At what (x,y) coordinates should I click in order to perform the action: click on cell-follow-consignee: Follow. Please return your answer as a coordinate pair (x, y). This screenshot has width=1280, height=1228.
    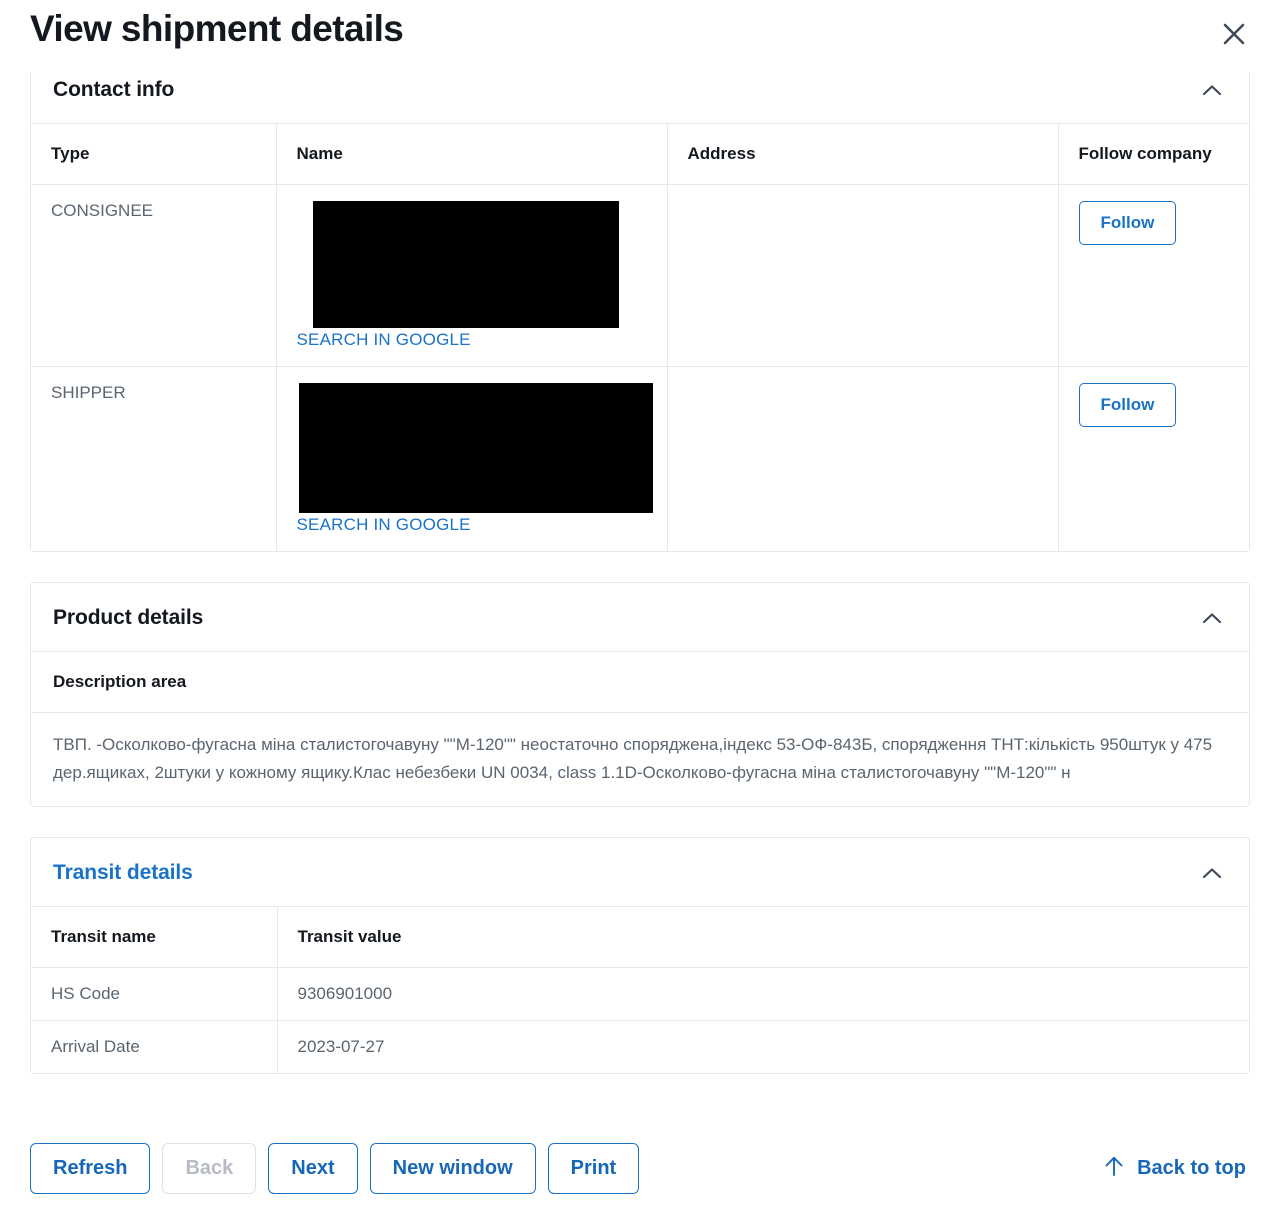
    Looking at the image, I should click on (1153, 275).